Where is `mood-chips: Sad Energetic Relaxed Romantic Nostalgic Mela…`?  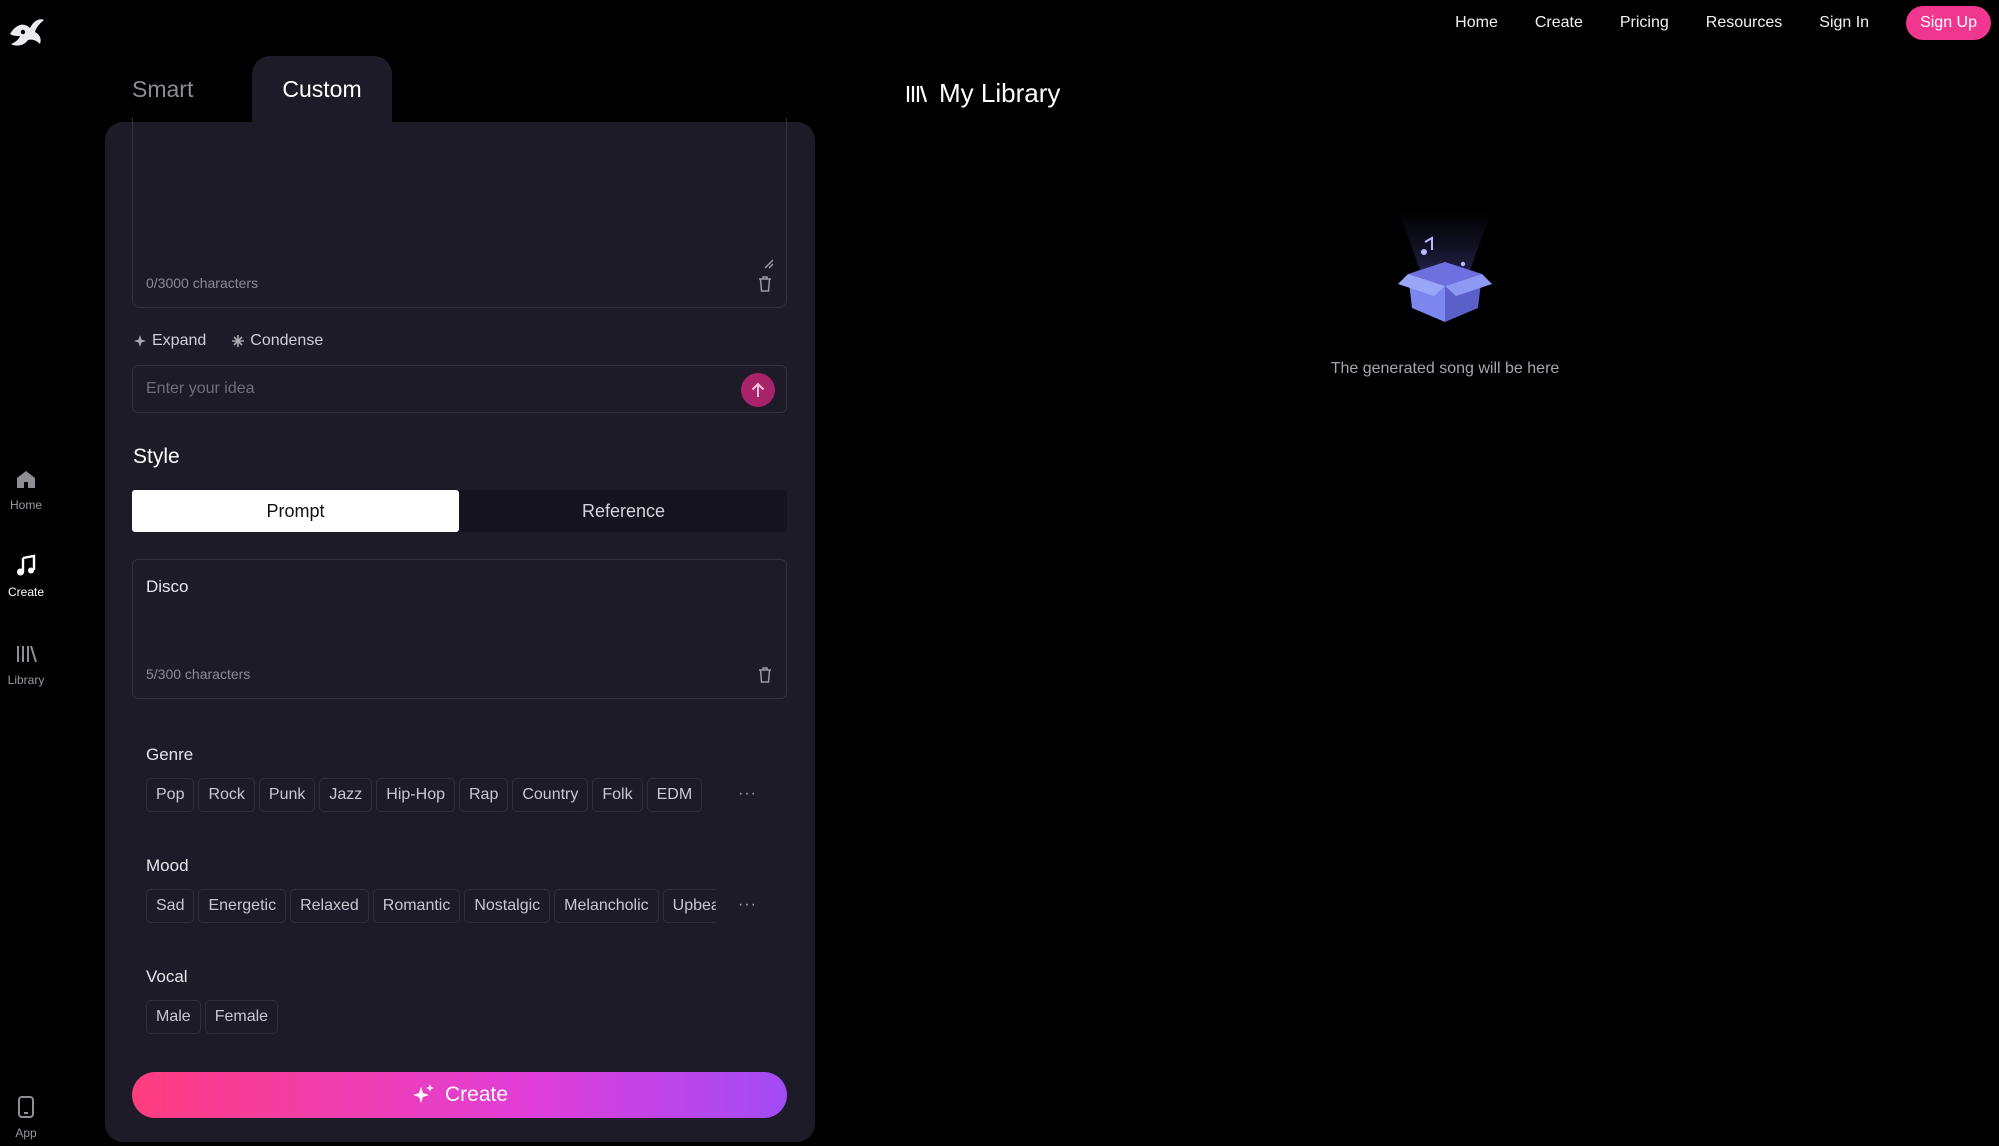 mood-chips: Sad Energetic Relaxed Romantic Nostalgic Mela… is located at coordinates (431, 907).